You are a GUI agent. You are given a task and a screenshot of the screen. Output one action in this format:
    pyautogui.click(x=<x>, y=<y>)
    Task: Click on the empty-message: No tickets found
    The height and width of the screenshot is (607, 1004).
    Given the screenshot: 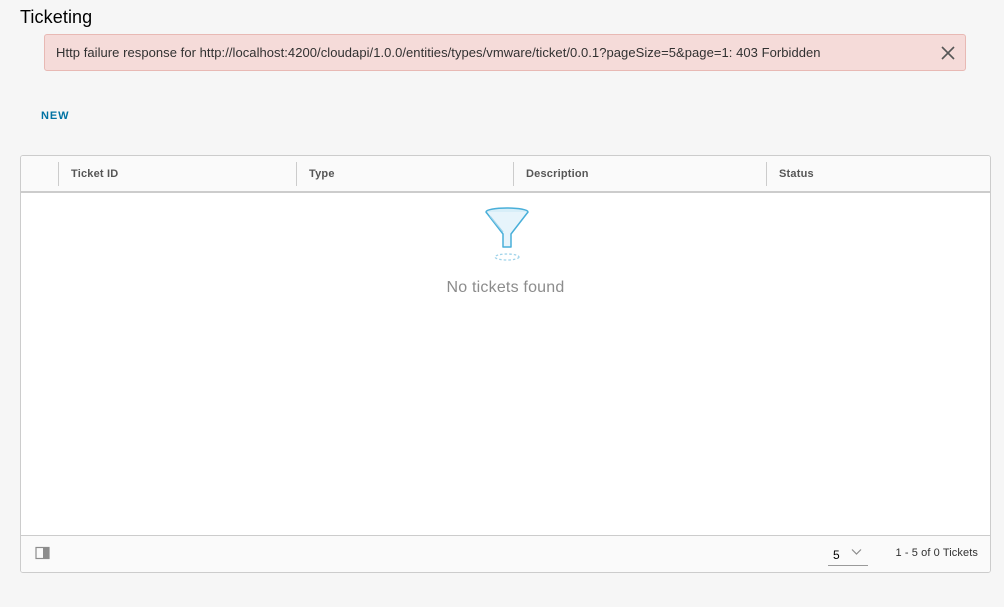 What is the action you would take?
    pyautogui.click(x=505, y=287)
    